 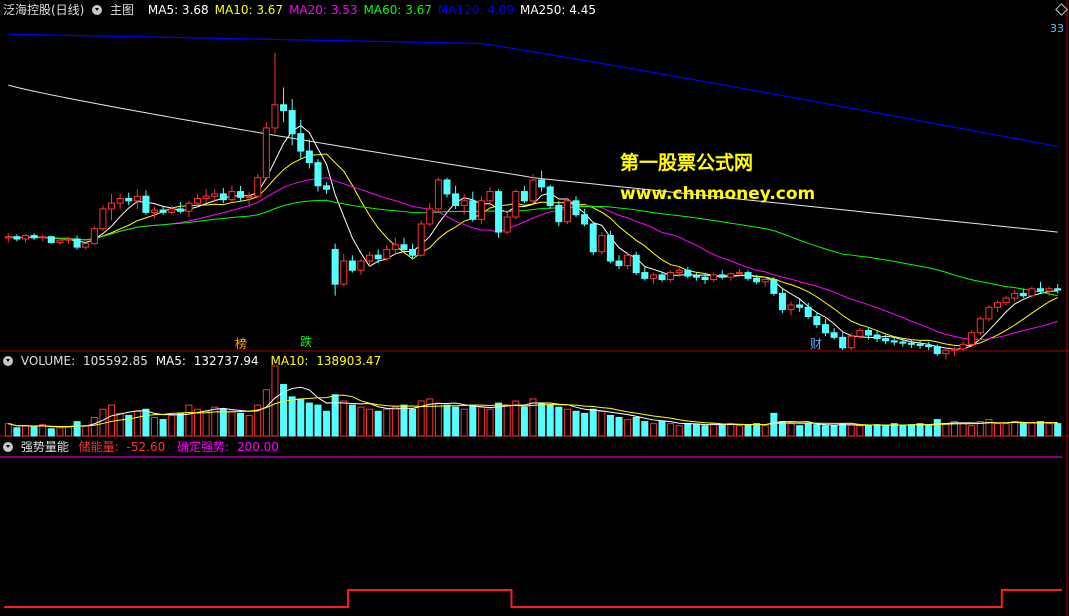 I want to click on indicator-name: 强势量能, so click(x=45, y=447).